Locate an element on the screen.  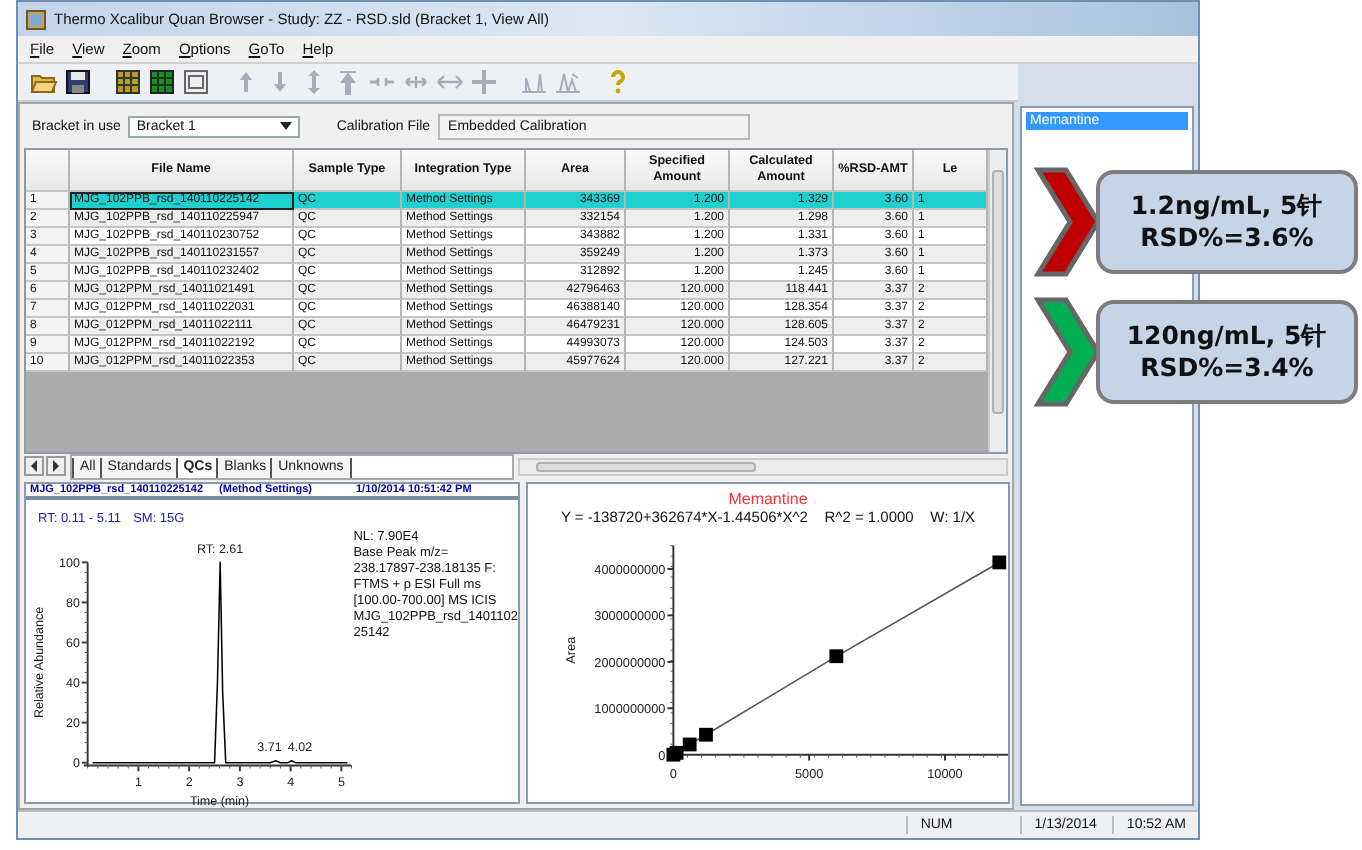
callout-text: RSD%=3.4% is located at coordinates (1227, 368).